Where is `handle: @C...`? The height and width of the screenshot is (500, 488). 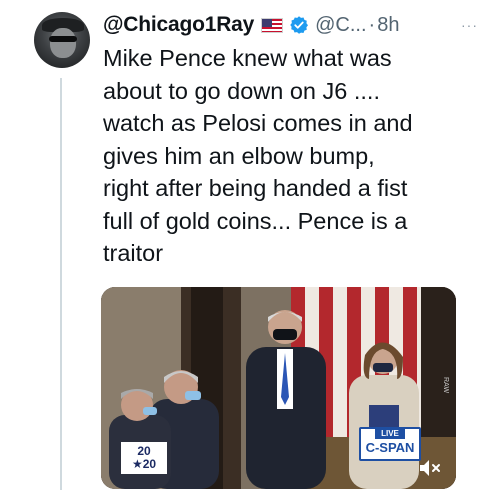 handle: @C... is located at coordinates (340, 25).